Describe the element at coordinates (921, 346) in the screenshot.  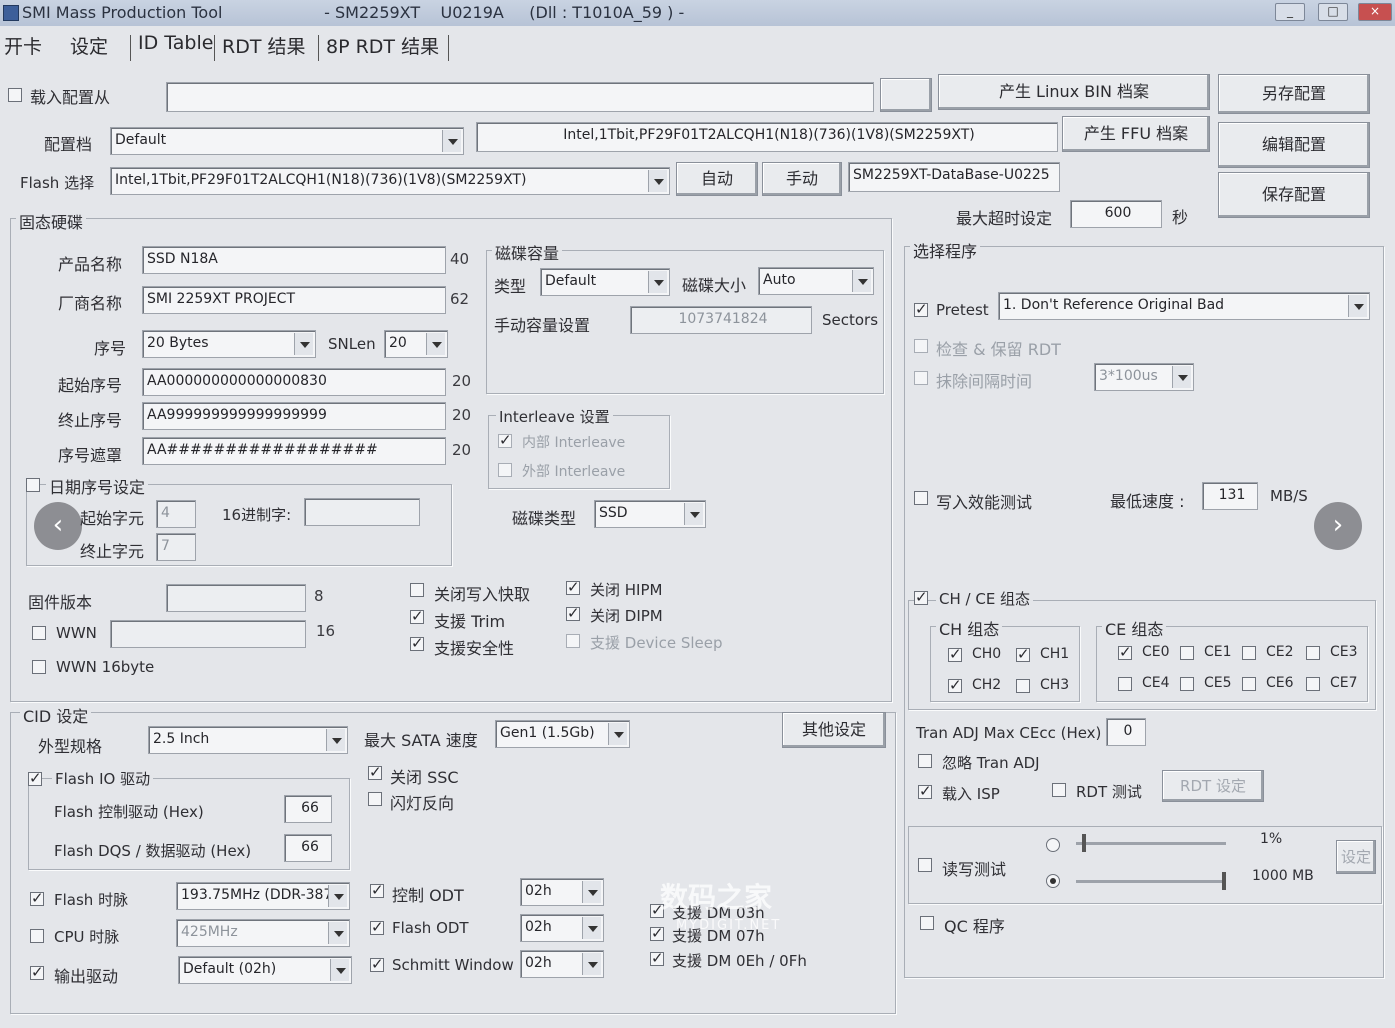
I see `check-rdt-checkbox` at that location.